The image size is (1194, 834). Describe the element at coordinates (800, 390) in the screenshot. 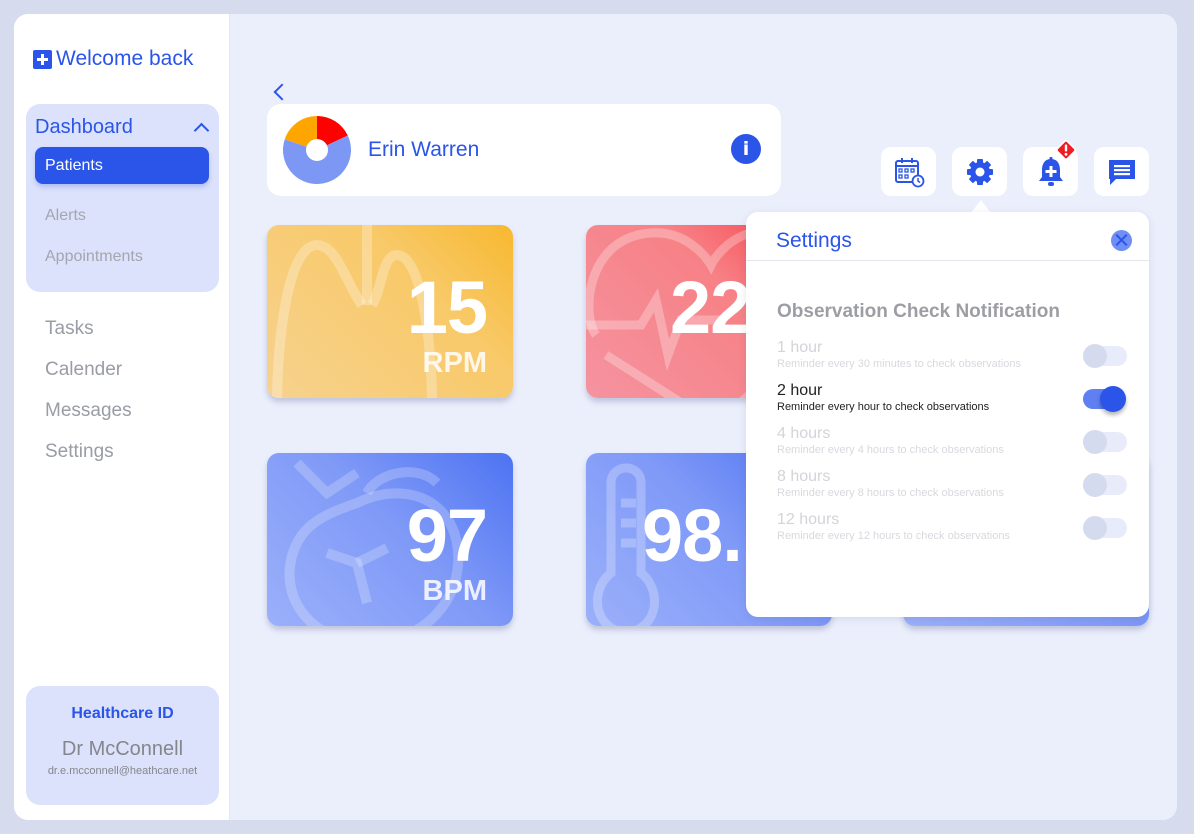

I see `option-title: 2 hour` at that location.